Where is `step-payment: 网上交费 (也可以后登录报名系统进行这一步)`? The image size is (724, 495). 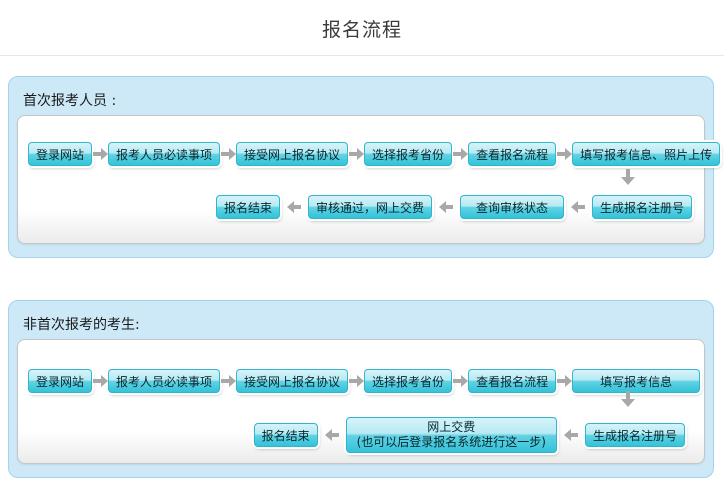
step-payment: 网上交费 (也可以后登录报名系统进行这一步) is located at coordinates (451, 435).